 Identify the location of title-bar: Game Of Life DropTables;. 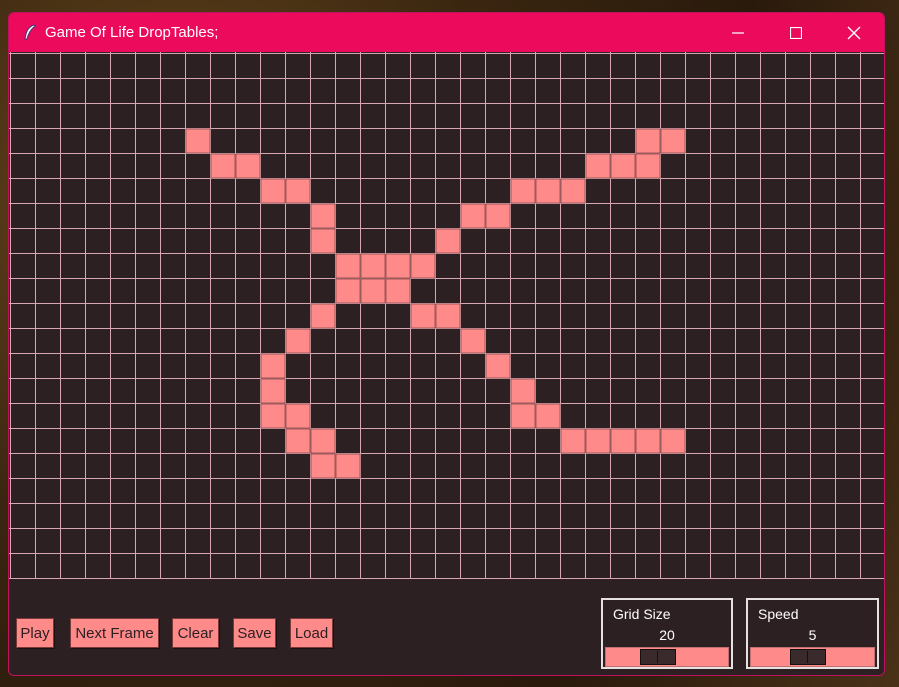
(446, 32).